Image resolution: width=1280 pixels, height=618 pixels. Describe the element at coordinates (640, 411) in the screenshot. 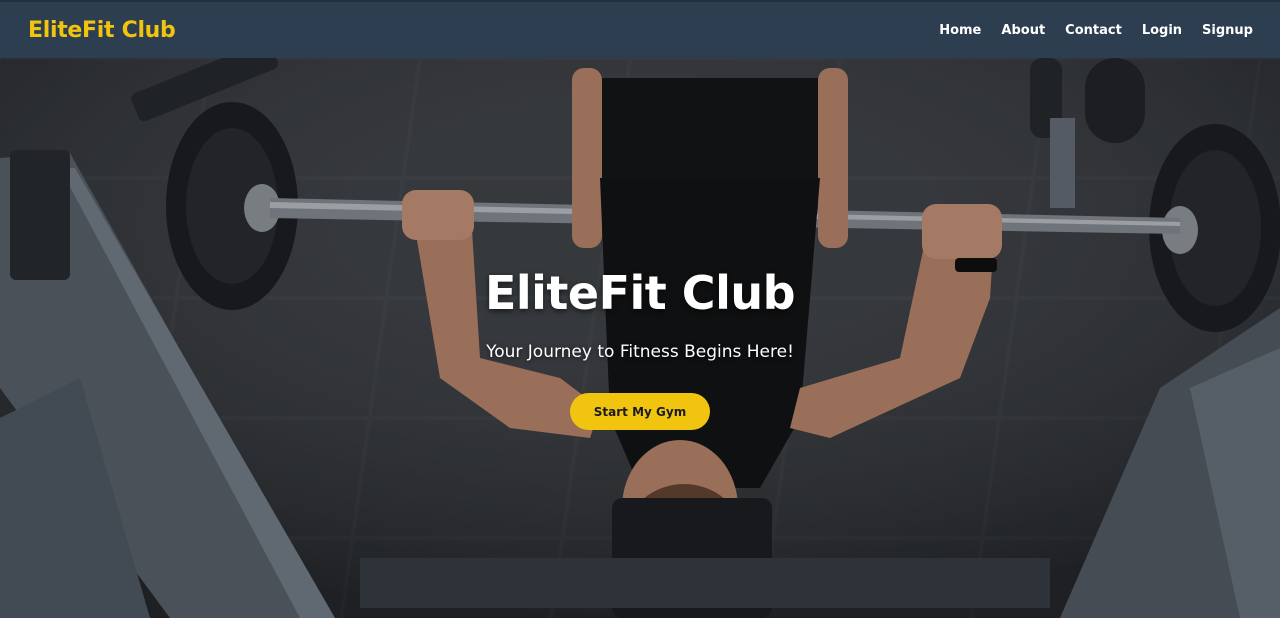

I see `start-my-gym-button: Start My Gym` at that location.